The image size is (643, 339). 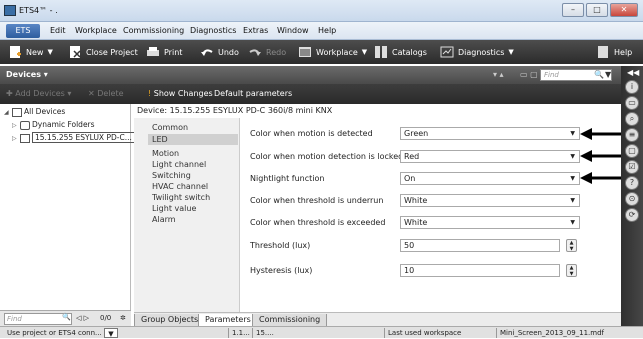 What do you see at coordinates (25, 138) in the screenshot?
I see `device-icon` at bounding box center [25, 138].